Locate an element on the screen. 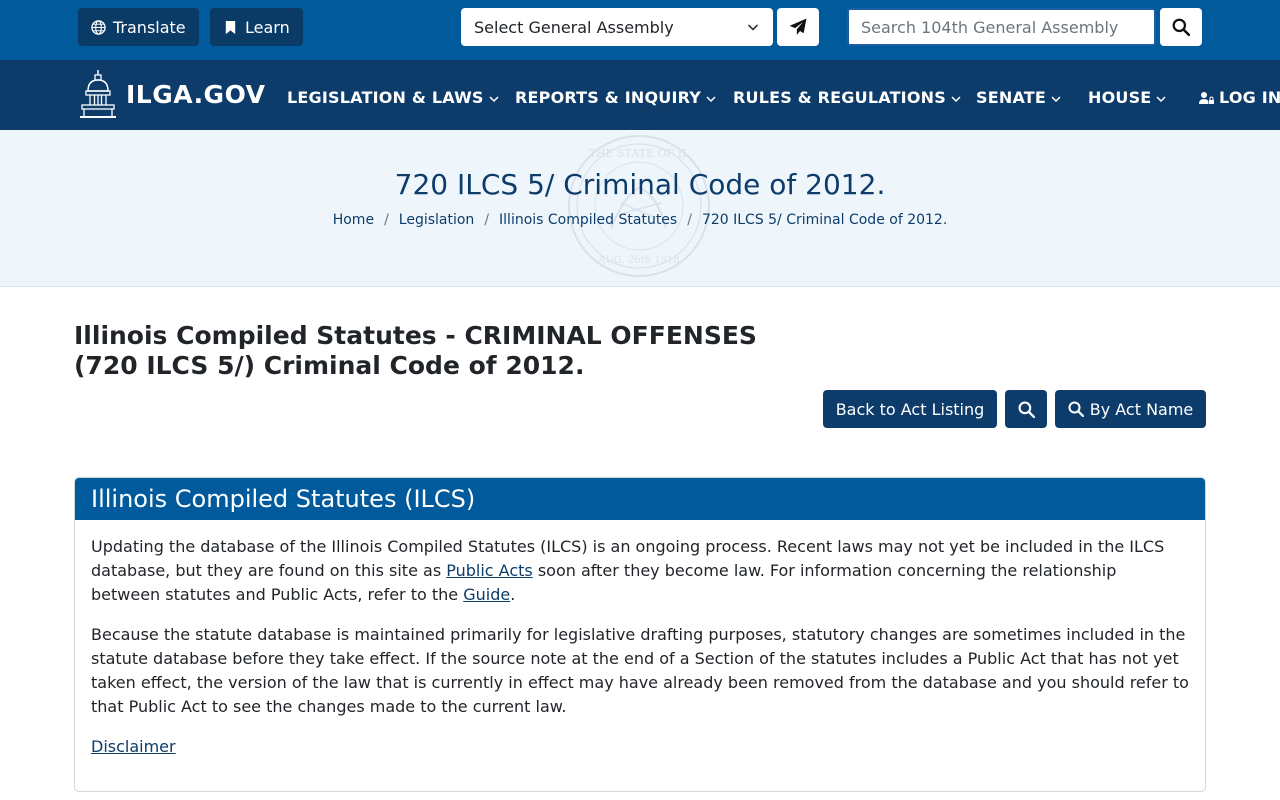  back-label: Back to Act Listing is located at coordinates (910, 409).